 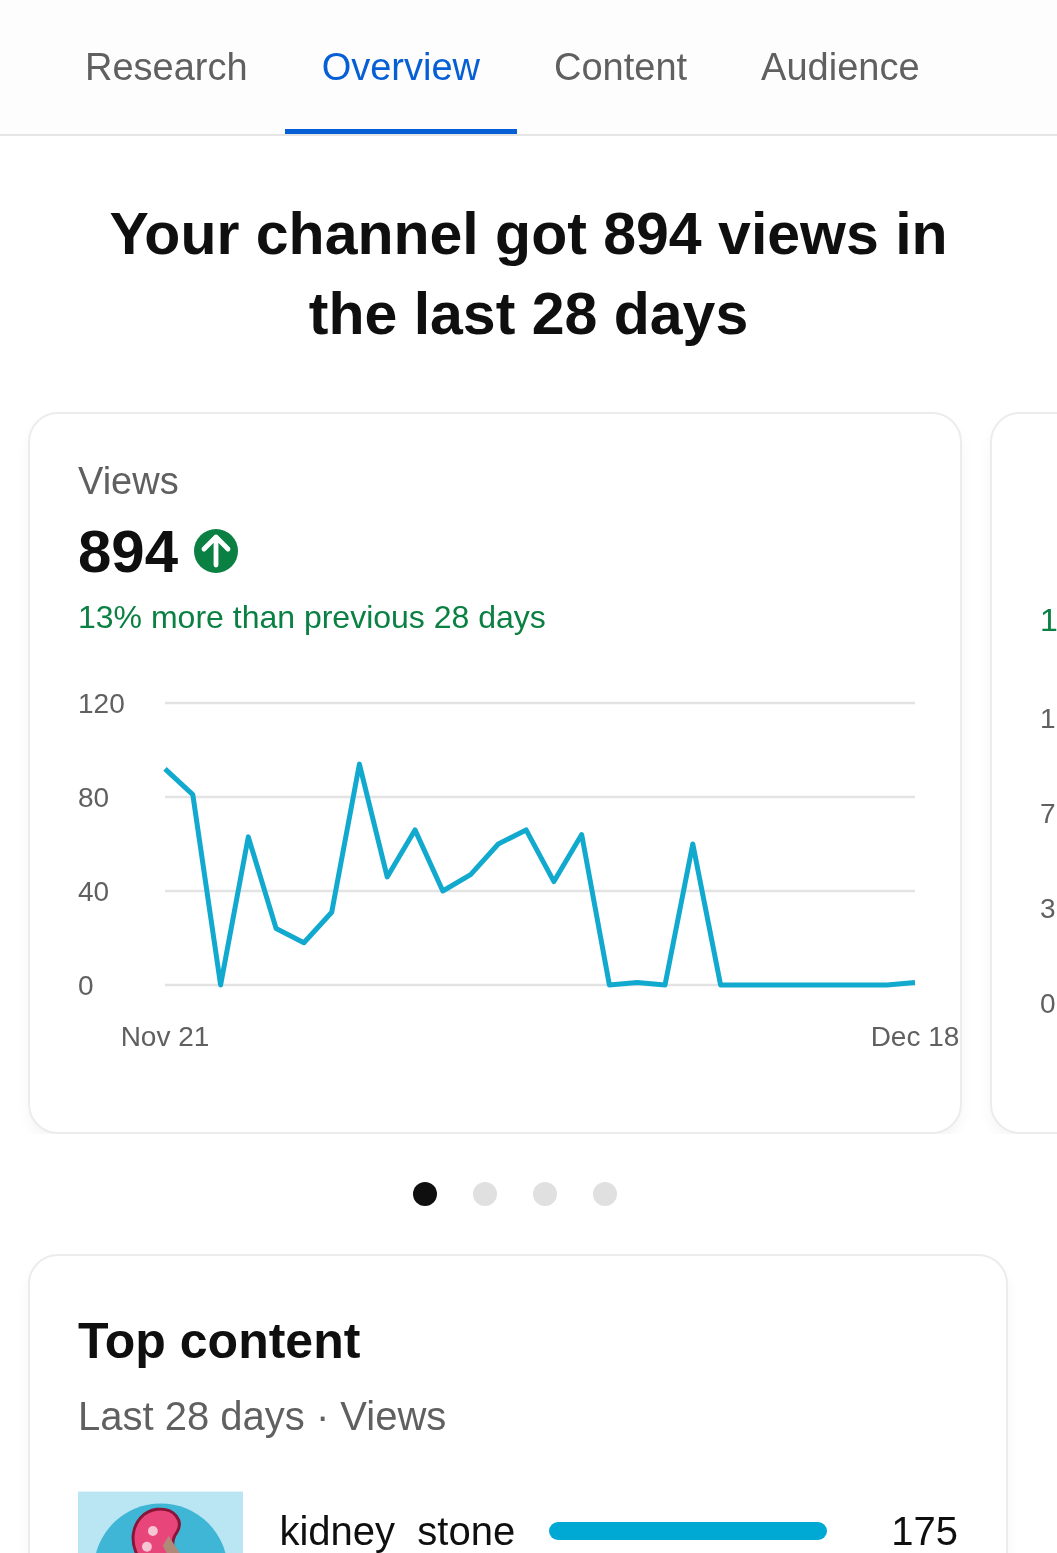 I want to click on kidney-thumbnail, so click(x=161, y=1522).